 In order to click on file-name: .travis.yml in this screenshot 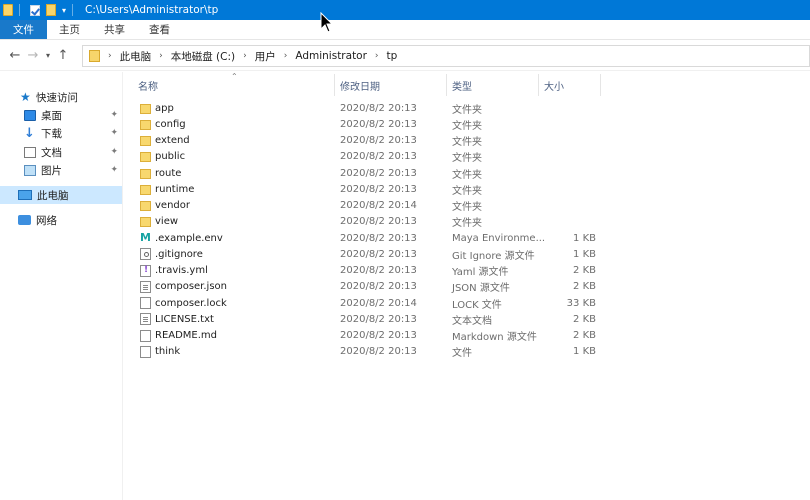, I will do `click(181, 270)`.